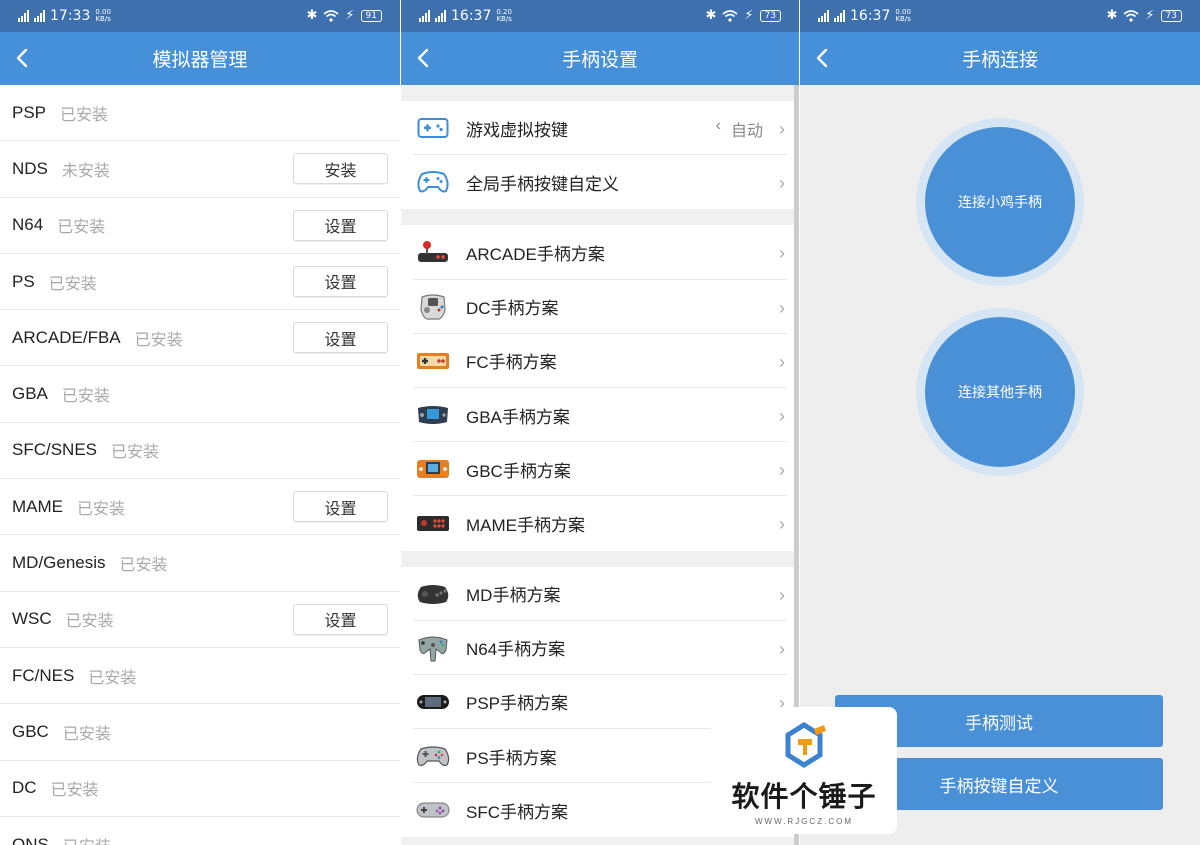 The height and width of the screenshot is (845, 1200). I want to click on status-time: 16:37, so click(870, 16).